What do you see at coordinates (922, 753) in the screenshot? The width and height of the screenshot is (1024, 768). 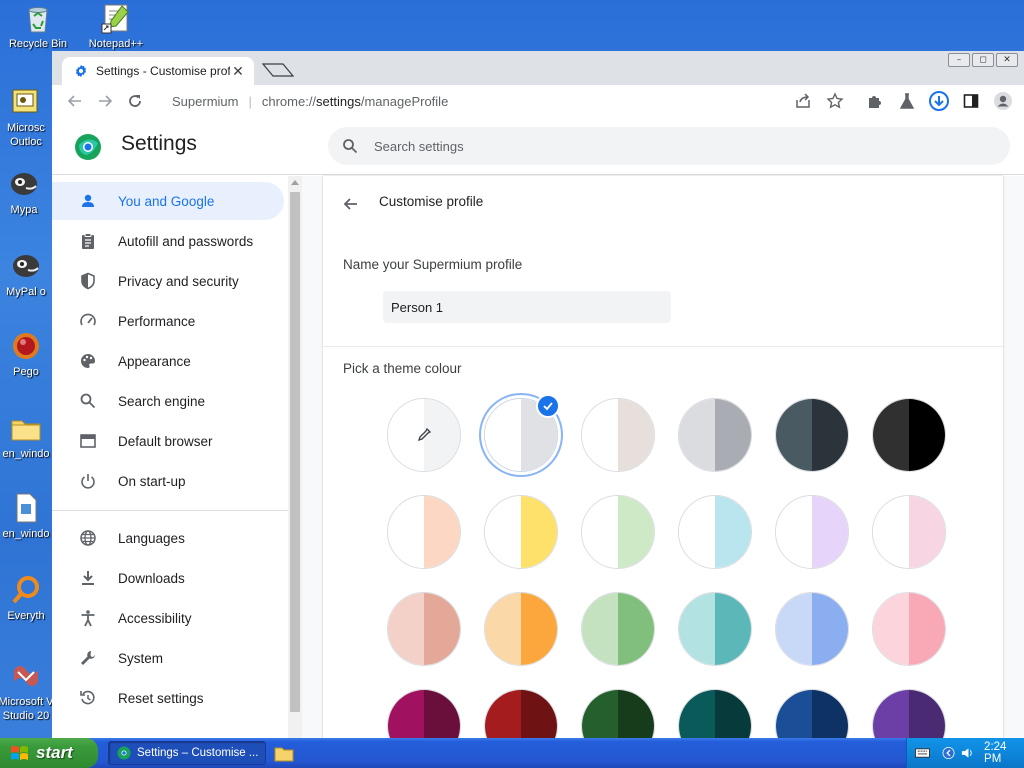 I see `keyboard-icon` at bounding box center [922, 753].